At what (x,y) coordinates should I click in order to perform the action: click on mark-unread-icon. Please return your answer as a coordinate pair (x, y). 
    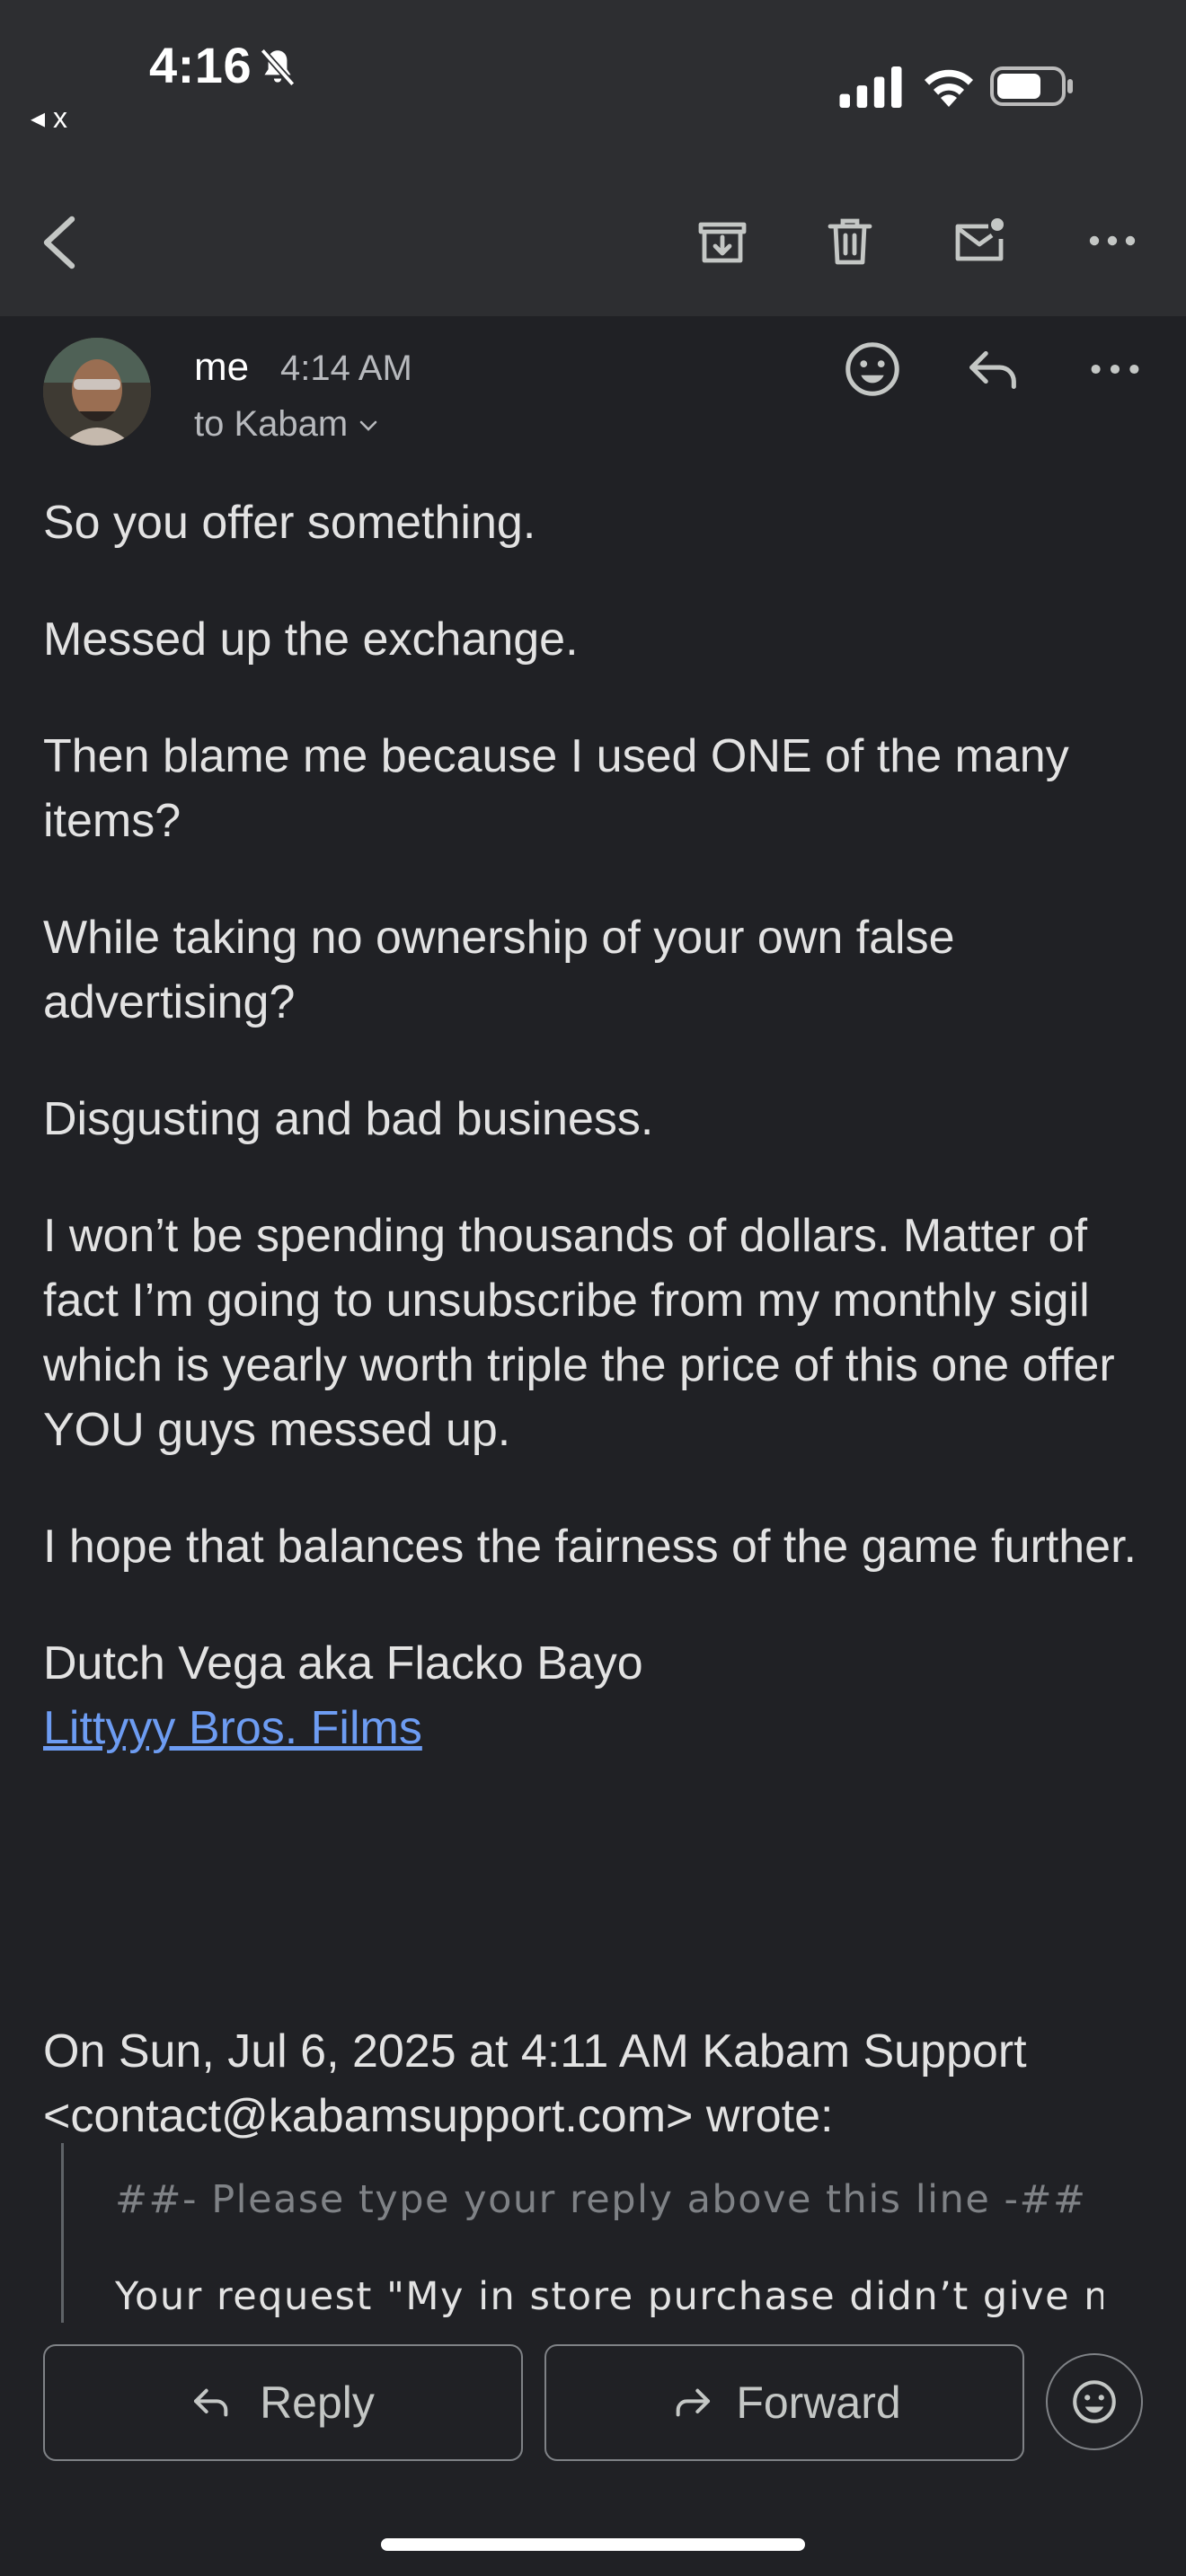
    Looking at the image, I should click on (980, 240).